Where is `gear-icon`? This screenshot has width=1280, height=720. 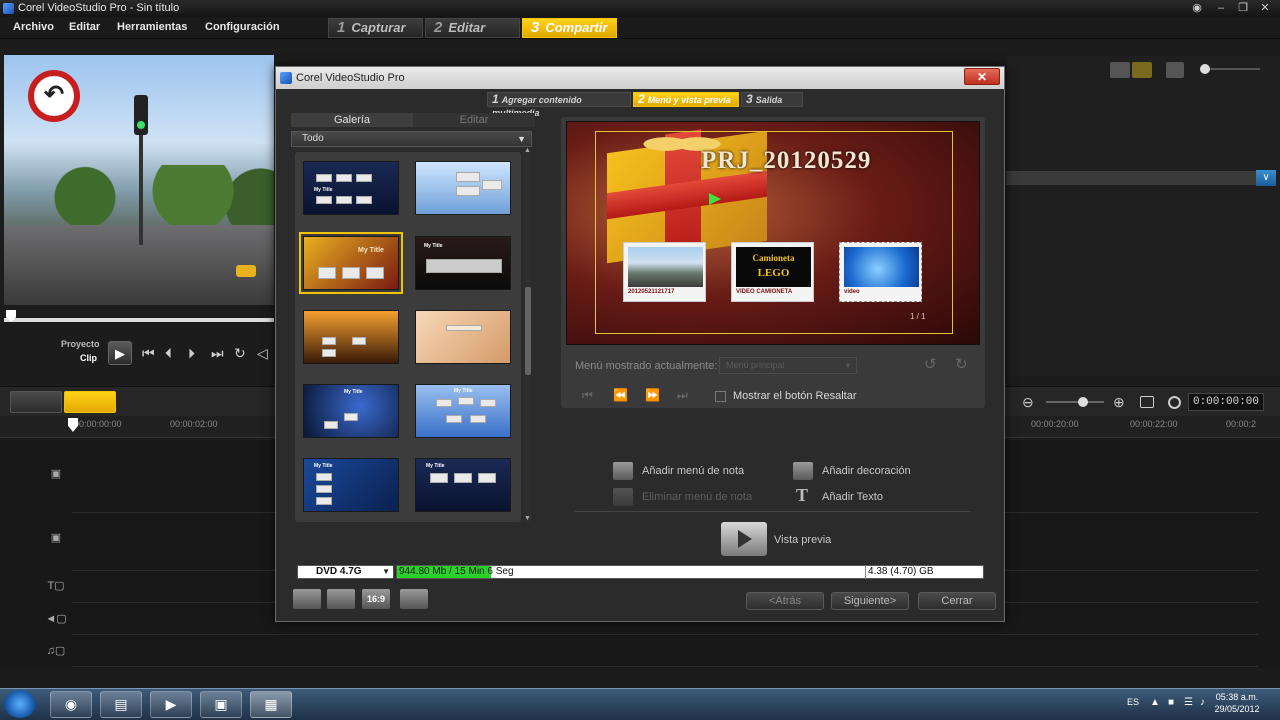 gear-icon is located at coordinates (341, 599).